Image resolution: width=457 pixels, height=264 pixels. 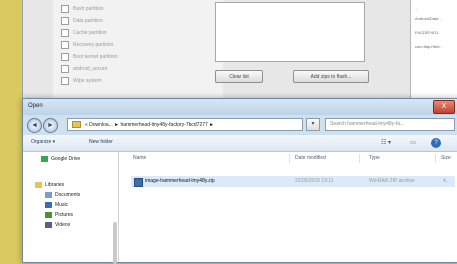 What do you see at coordinates (48, 195) in the screenshot?
I see `documents-icon` at bounding box center [48, 195].